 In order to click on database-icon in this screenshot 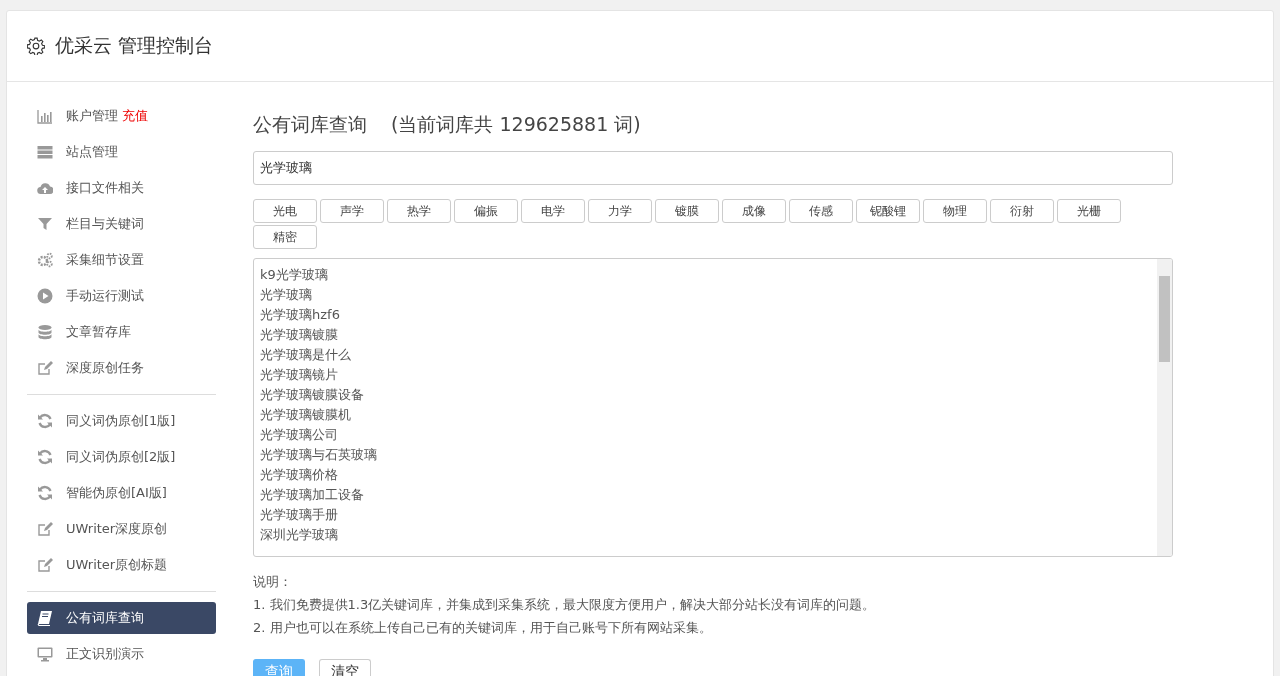, I will do `click(45, 332)`.